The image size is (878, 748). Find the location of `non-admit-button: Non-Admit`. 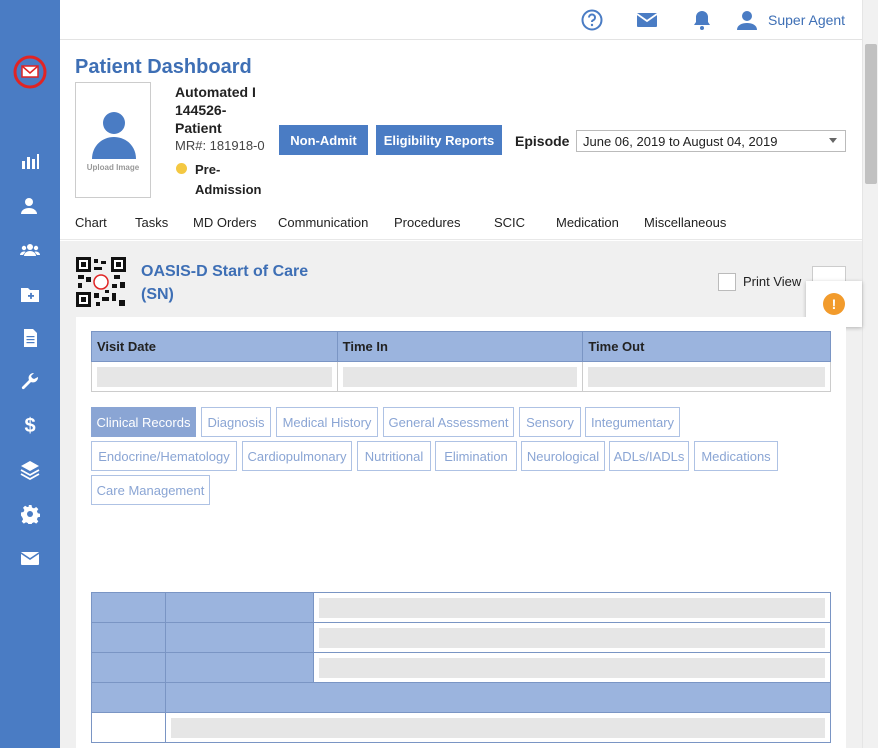

non-admit-button: Non-Admit is located at coordinates (323, 140).